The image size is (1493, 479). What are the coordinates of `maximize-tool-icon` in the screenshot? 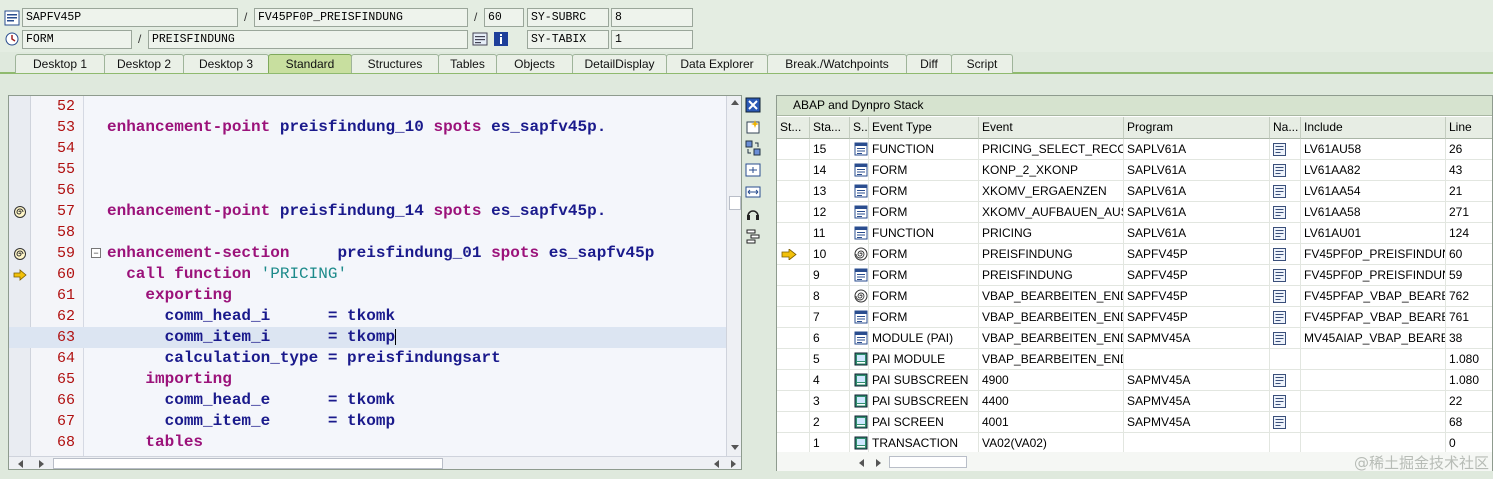 It's located at (753, 170).